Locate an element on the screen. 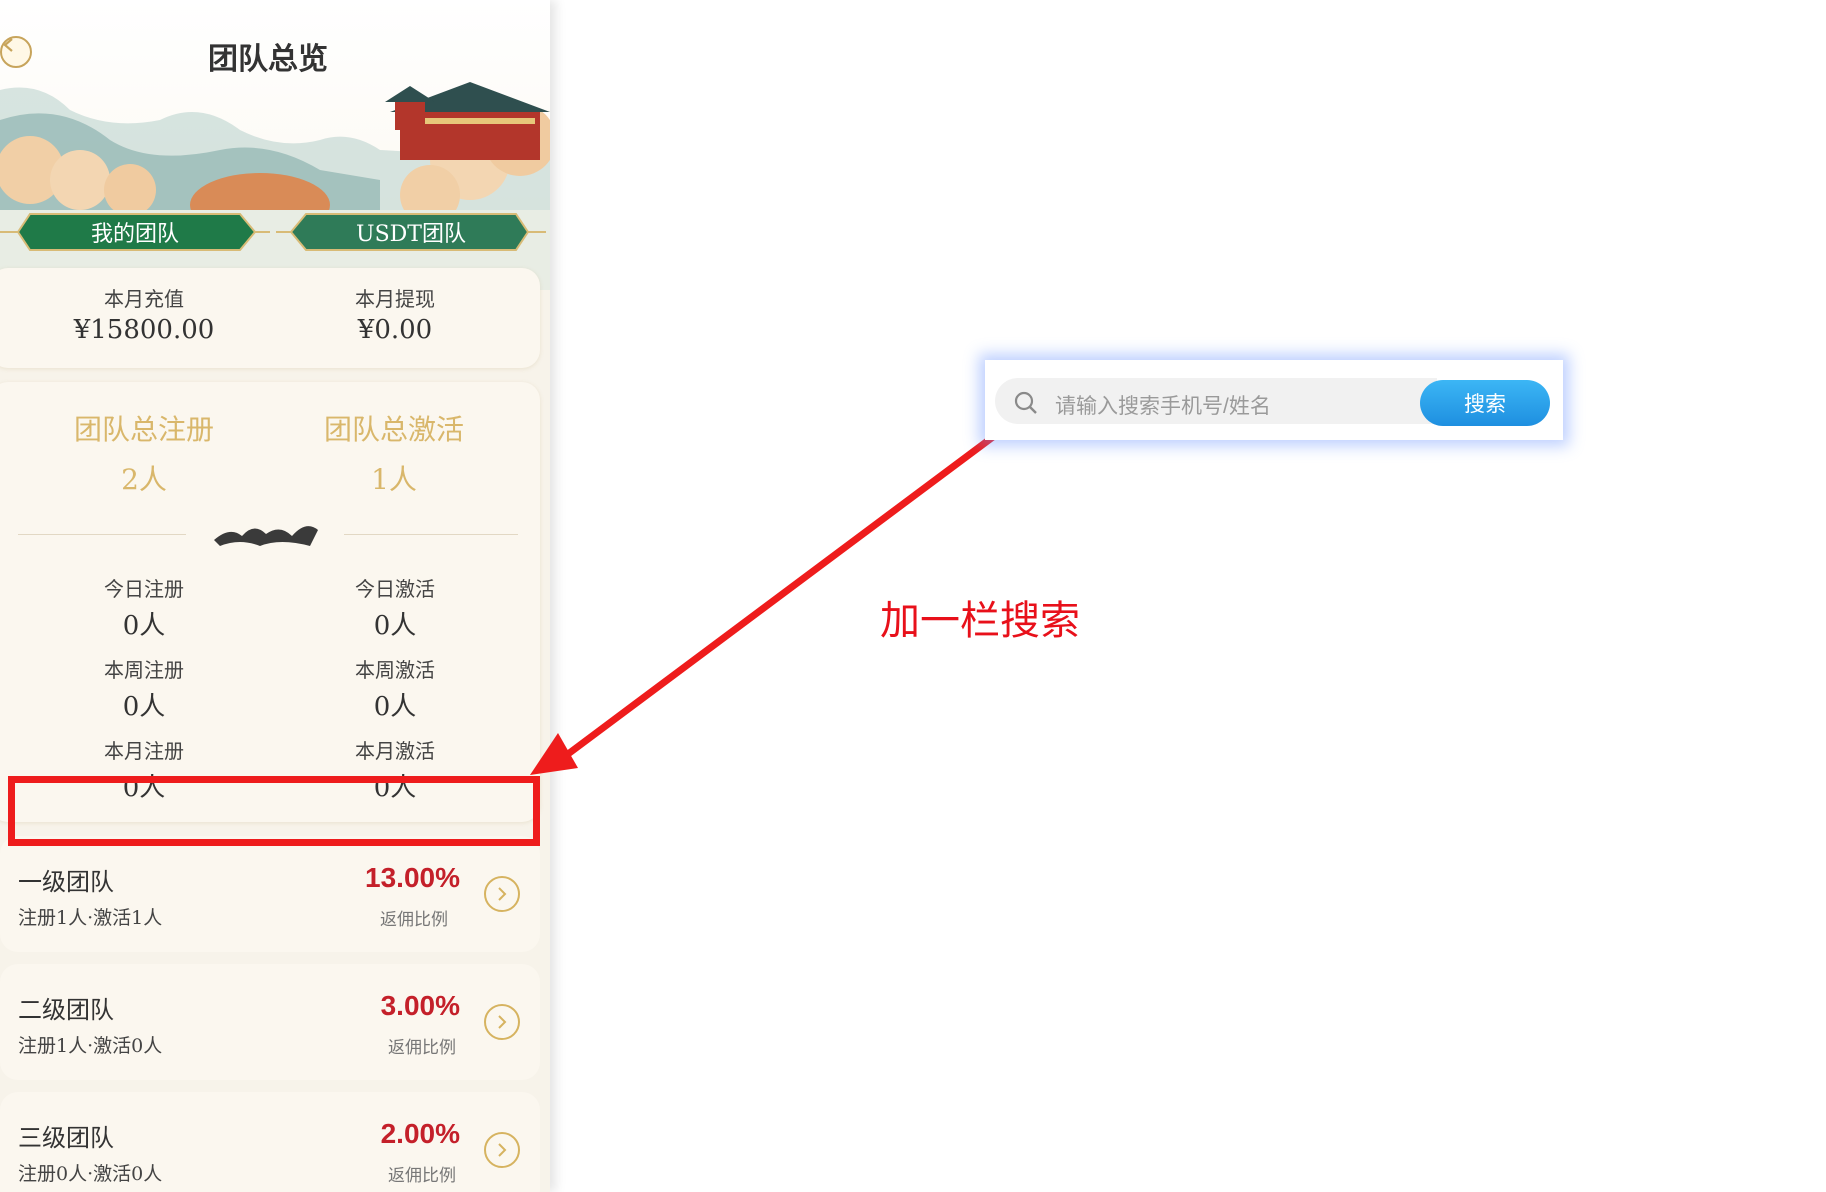  search-icon is located at coordinates (1025, 402).